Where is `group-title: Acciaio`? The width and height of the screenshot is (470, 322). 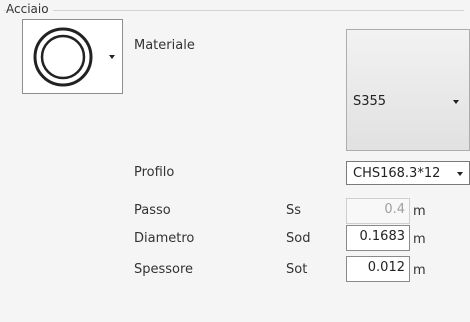 group-title: Acciaio is located at coordinates (29, 9).